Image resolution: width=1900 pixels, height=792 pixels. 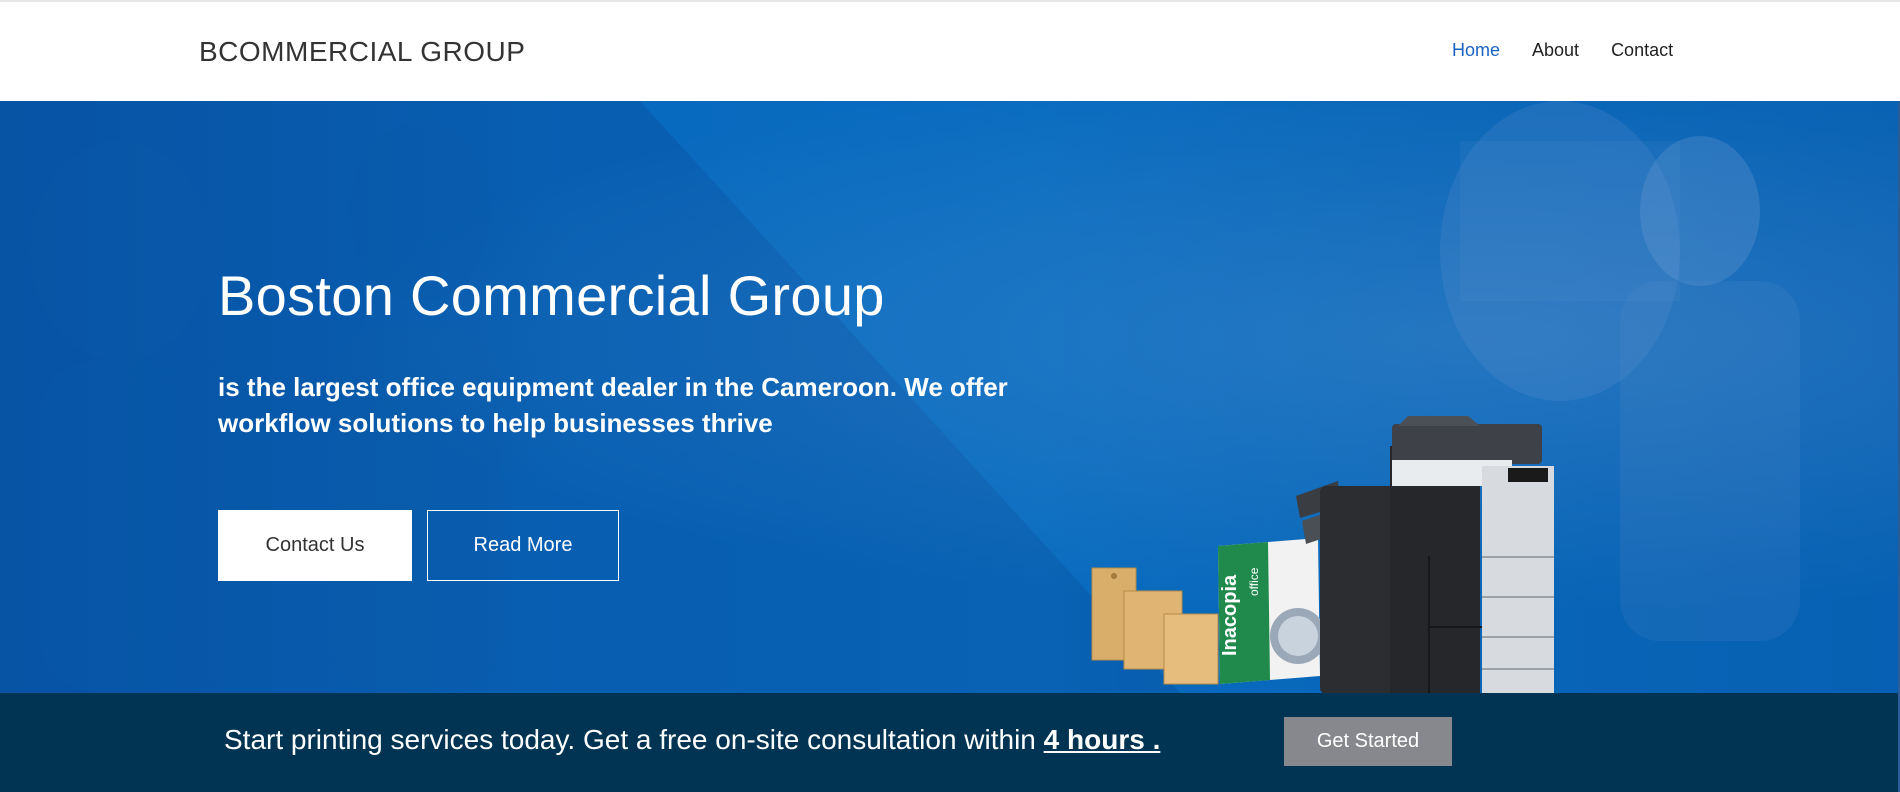 What do you see at coordinates (551, 295) in the screenshot?
I see `hero-title: Boston Commercial Group` at bounding box center [551, 295].